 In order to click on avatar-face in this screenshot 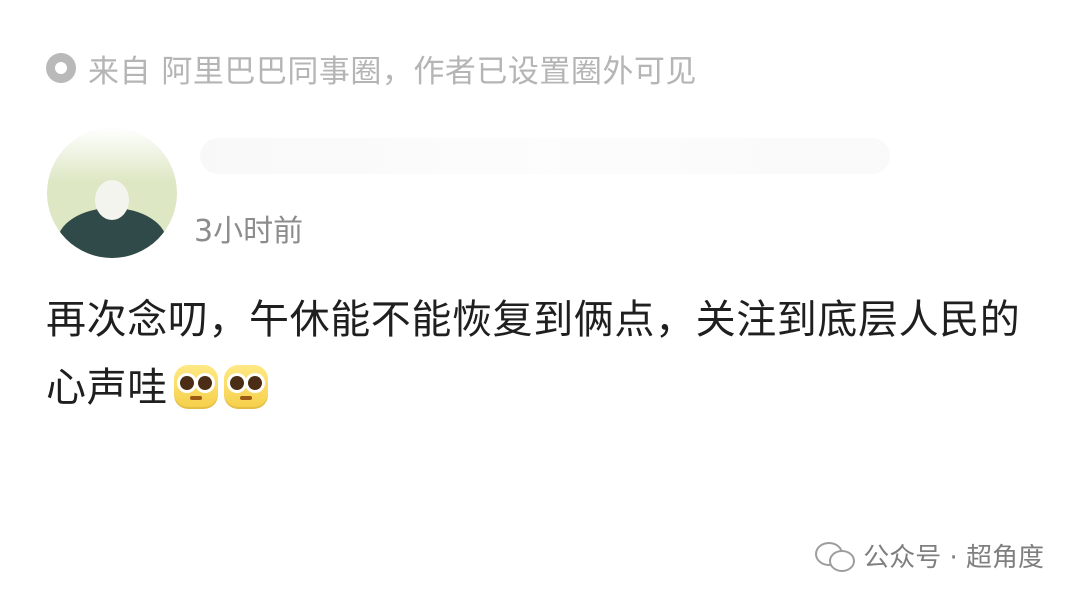, I will do `click(112, 200)`.